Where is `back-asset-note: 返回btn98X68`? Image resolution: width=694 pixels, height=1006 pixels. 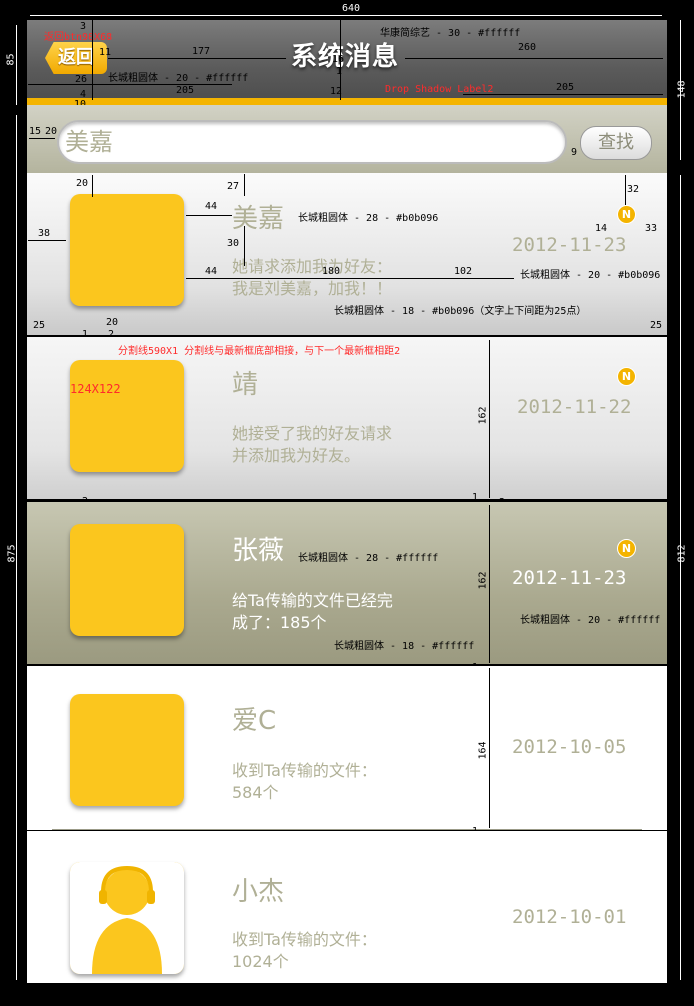 back-asset-note: 返回btn98X68 is located at coordinates (78, 37).